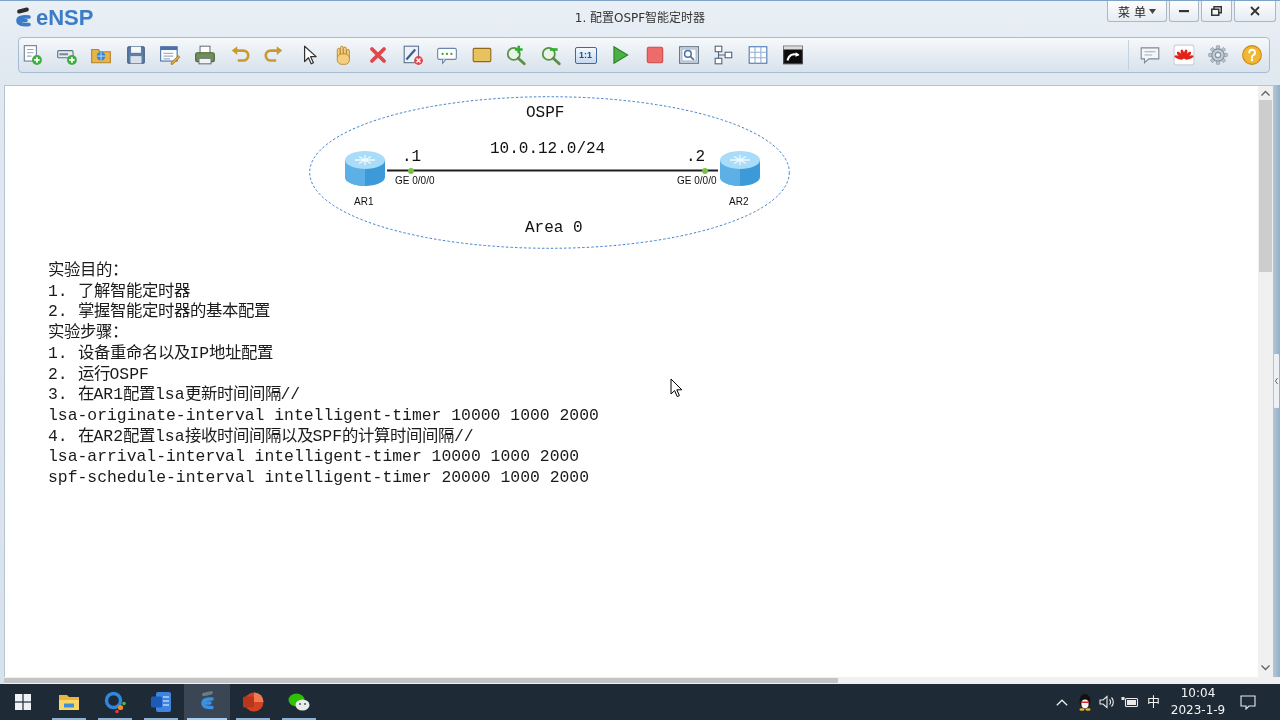  What do you see at coordinates (65, 18) in the screenshot?
I see `app-name: eNSP` at bounding box center [65, 18].